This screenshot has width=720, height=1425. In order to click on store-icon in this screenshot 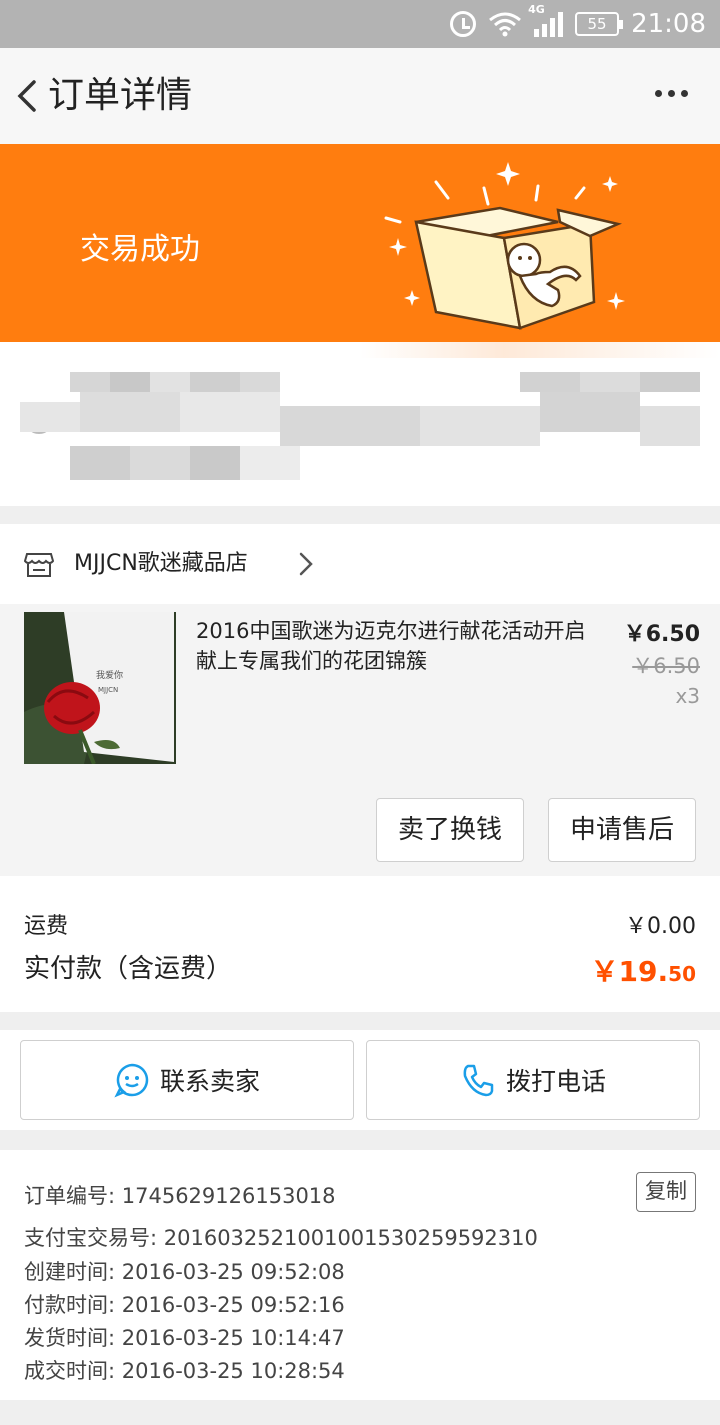, I will do `click(39, 565)`.